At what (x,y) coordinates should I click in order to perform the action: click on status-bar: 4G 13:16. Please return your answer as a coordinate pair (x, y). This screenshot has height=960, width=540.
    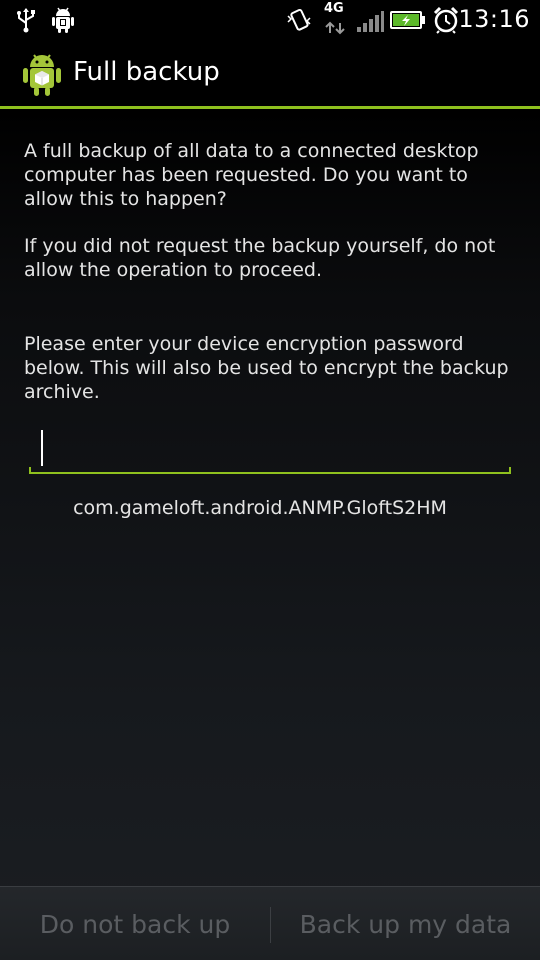
    Looking at the image, I should click on (270, 20).